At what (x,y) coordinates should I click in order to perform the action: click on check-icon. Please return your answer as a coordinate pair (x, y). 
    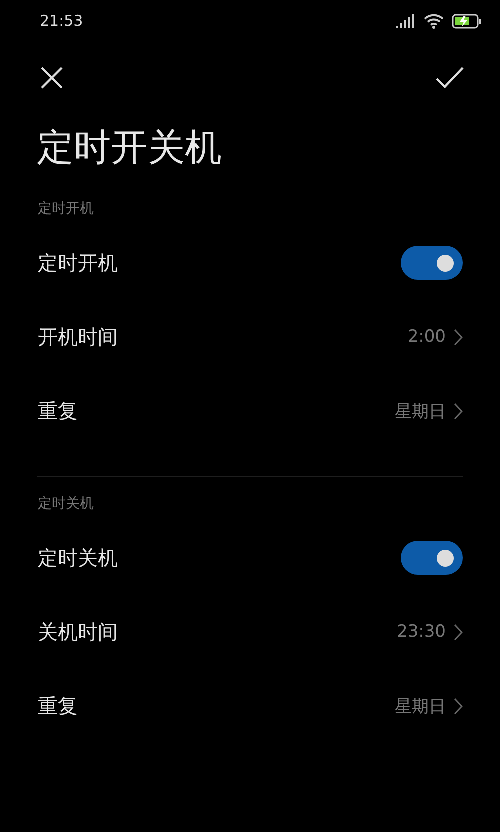
    Looking at the image, I should click on (450, 78).